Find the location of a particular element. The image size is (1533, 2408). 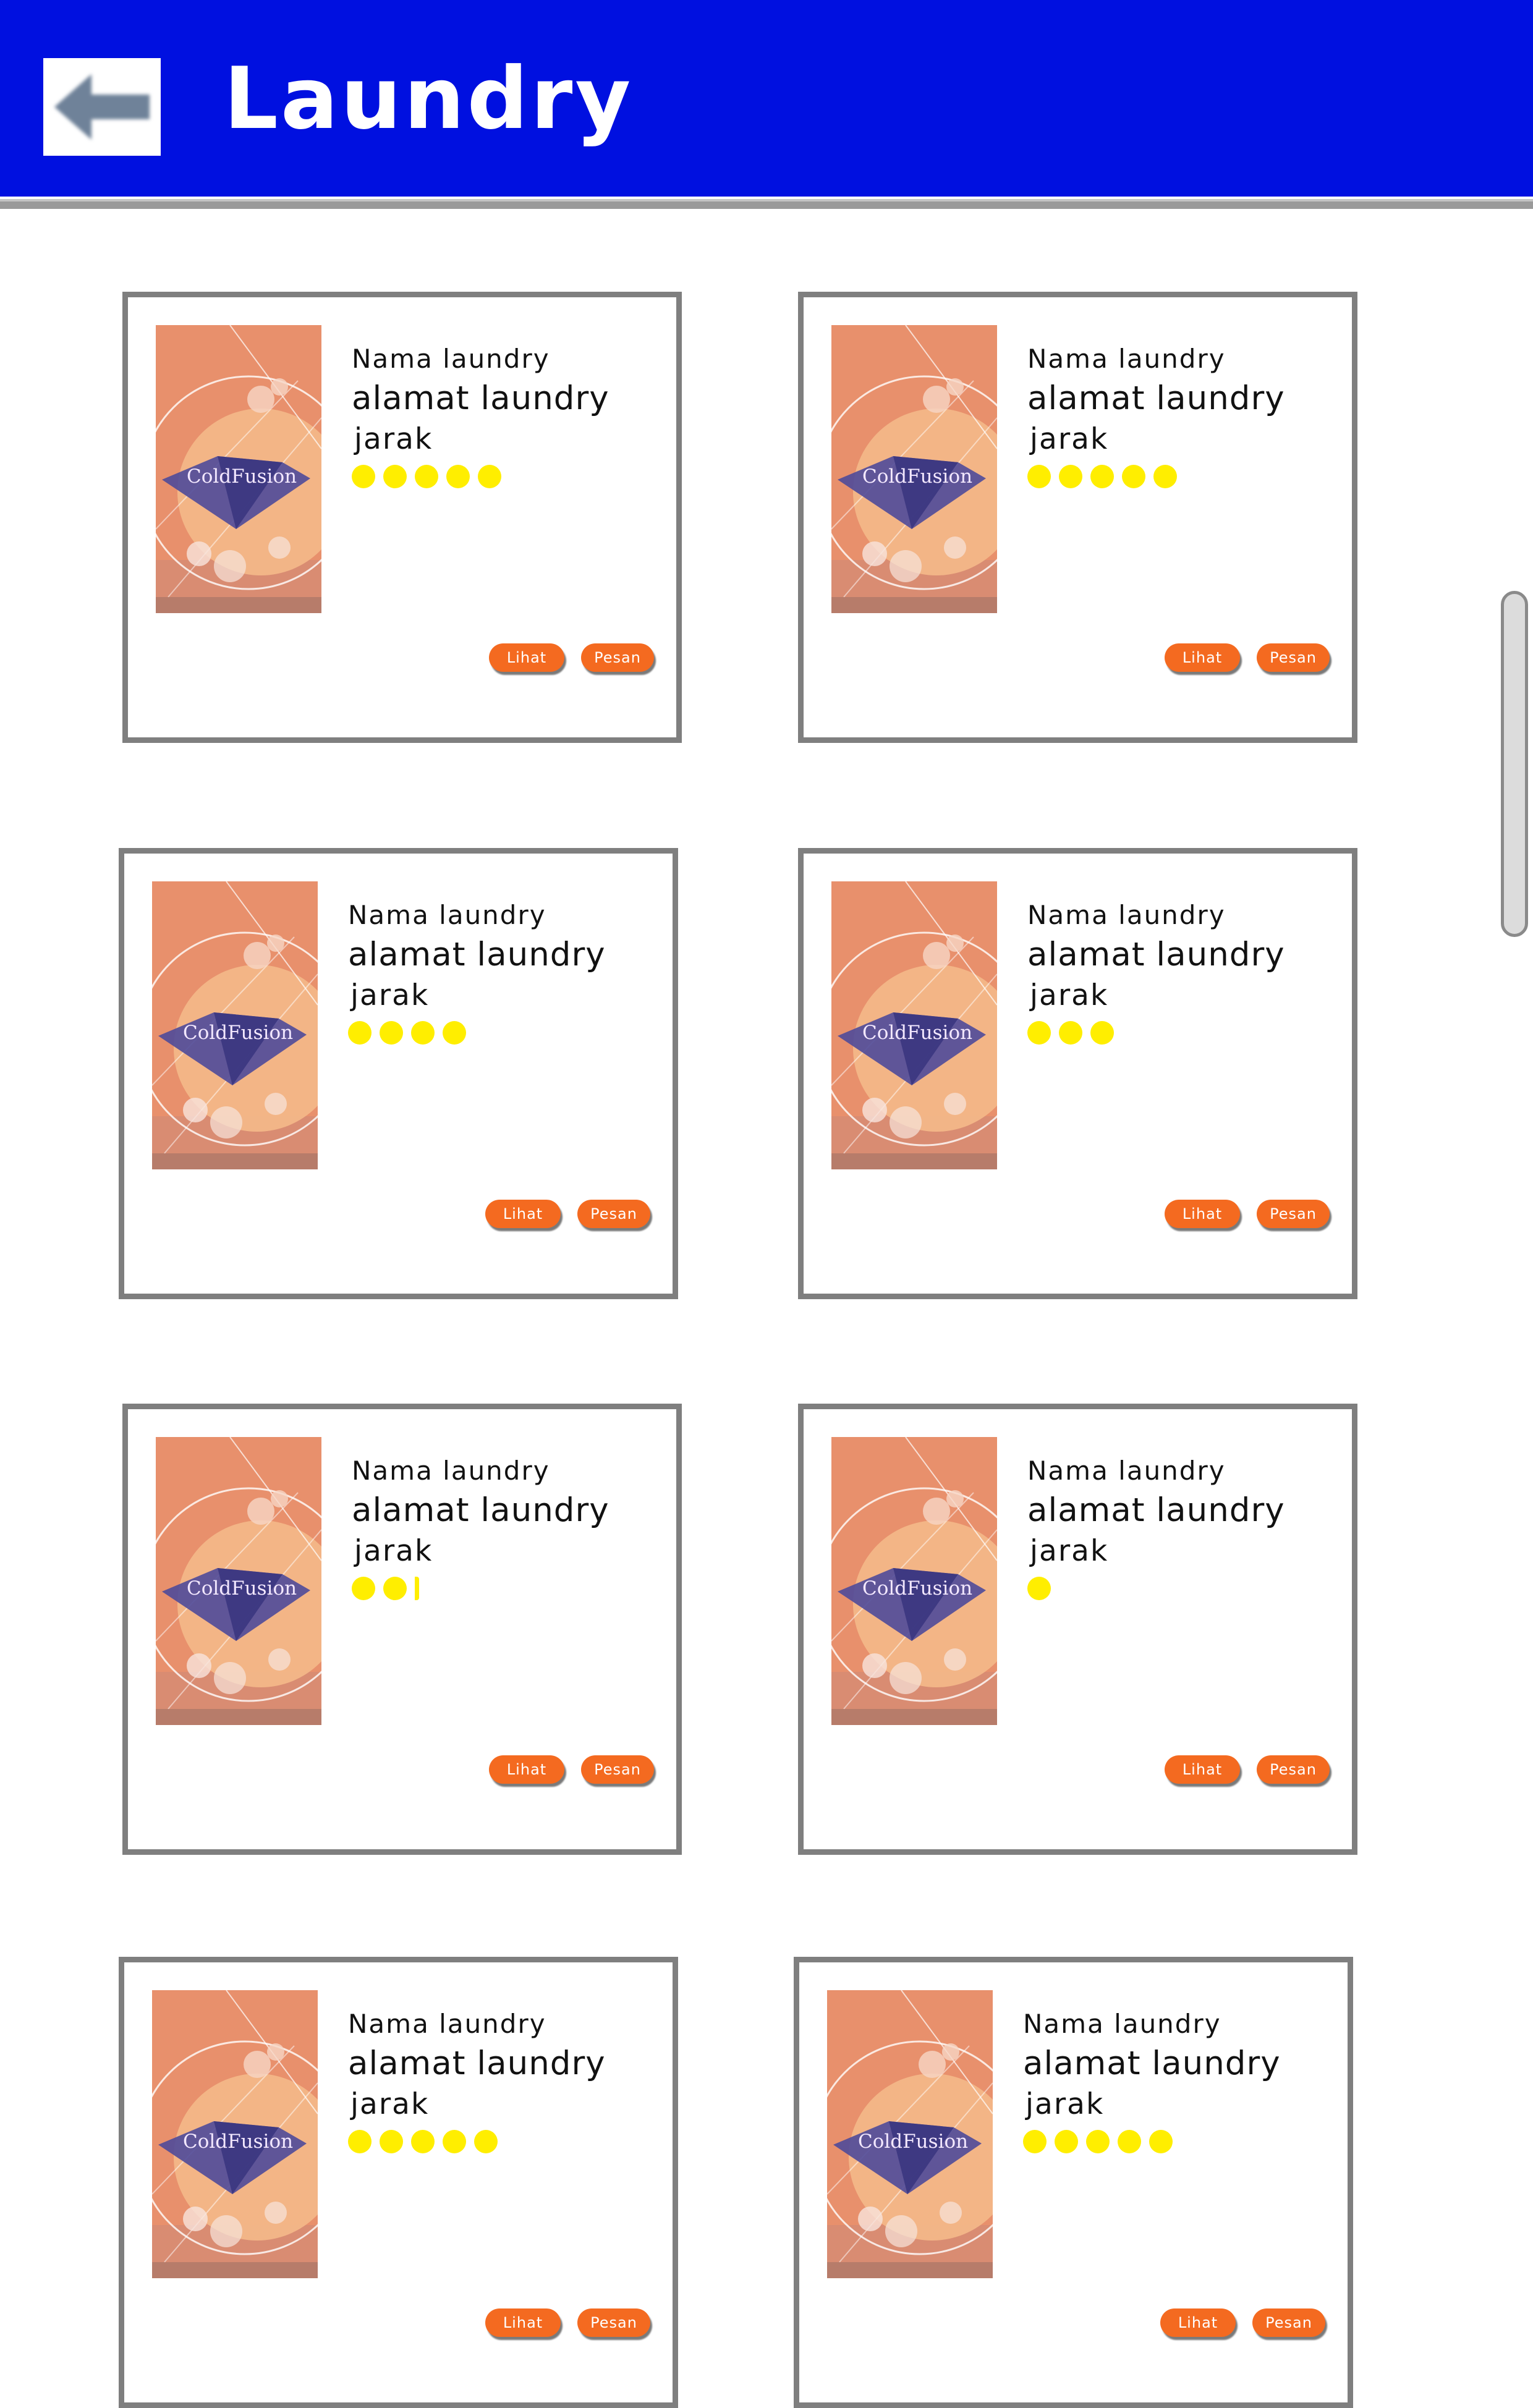

rating-dot-partial is located at coordinates (417, 1588).